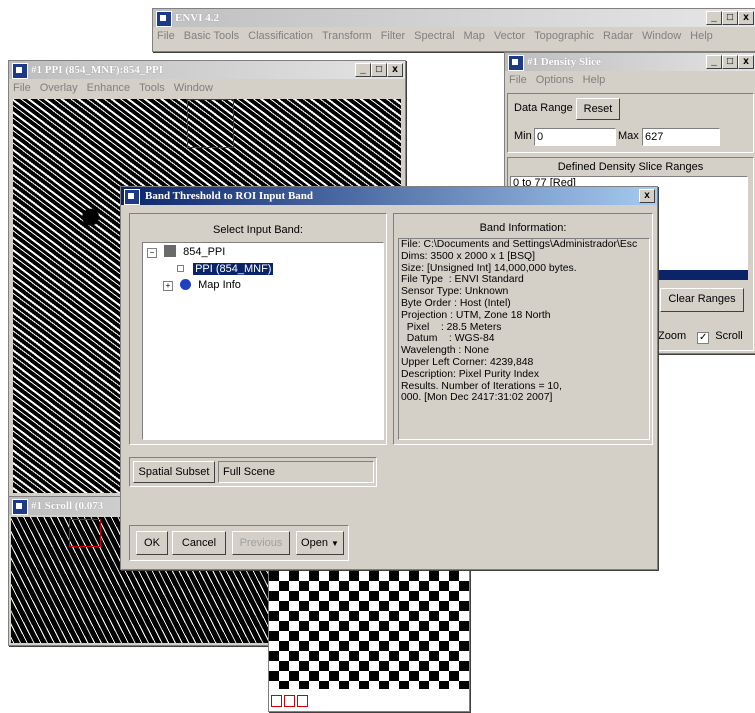  What do you see at coordinates (456, 303) in the screenshot?
I see `band-info-line: Byte Order : Host (Intel)` at bounding box center [456, 303].